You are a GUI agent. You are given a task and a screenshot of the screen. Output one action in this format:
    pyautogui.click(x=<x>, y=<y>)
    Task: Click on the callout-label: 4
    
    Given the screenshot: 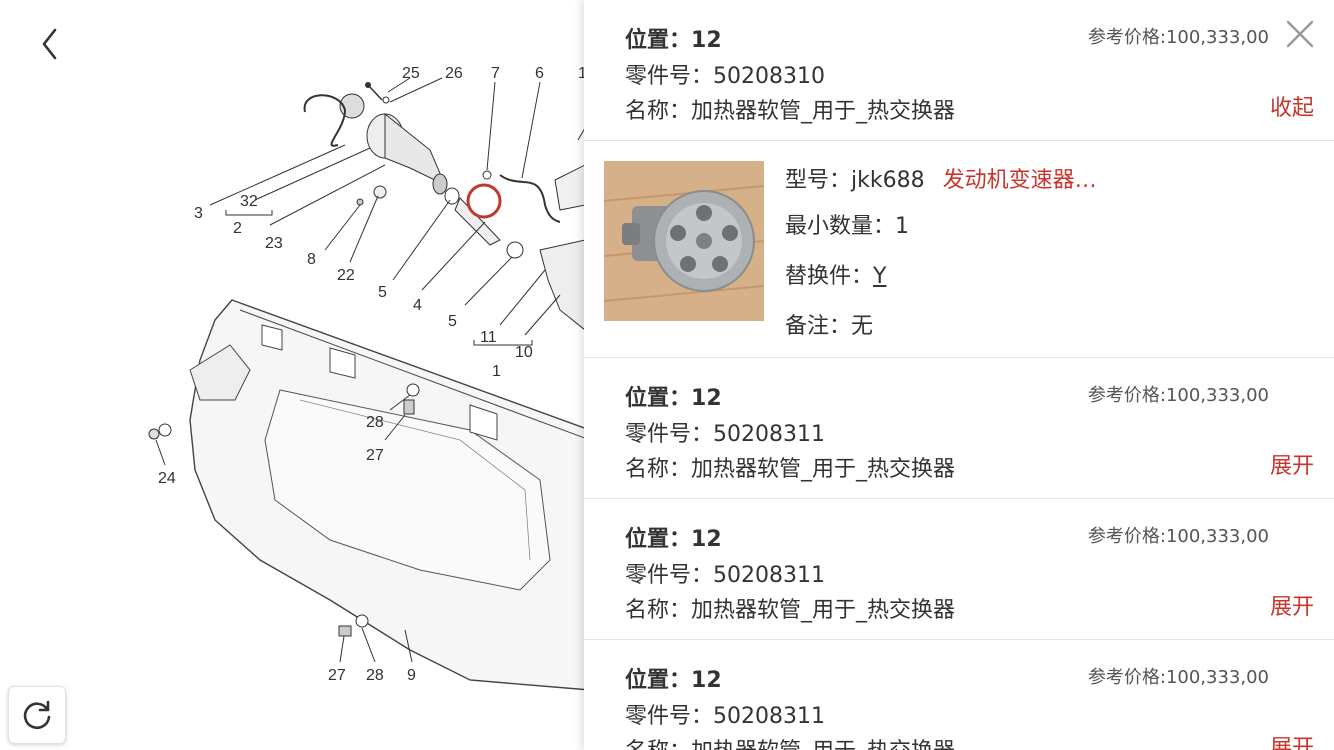 What is the action you would take?
    pyautogui.click(x=417, y=305)
    